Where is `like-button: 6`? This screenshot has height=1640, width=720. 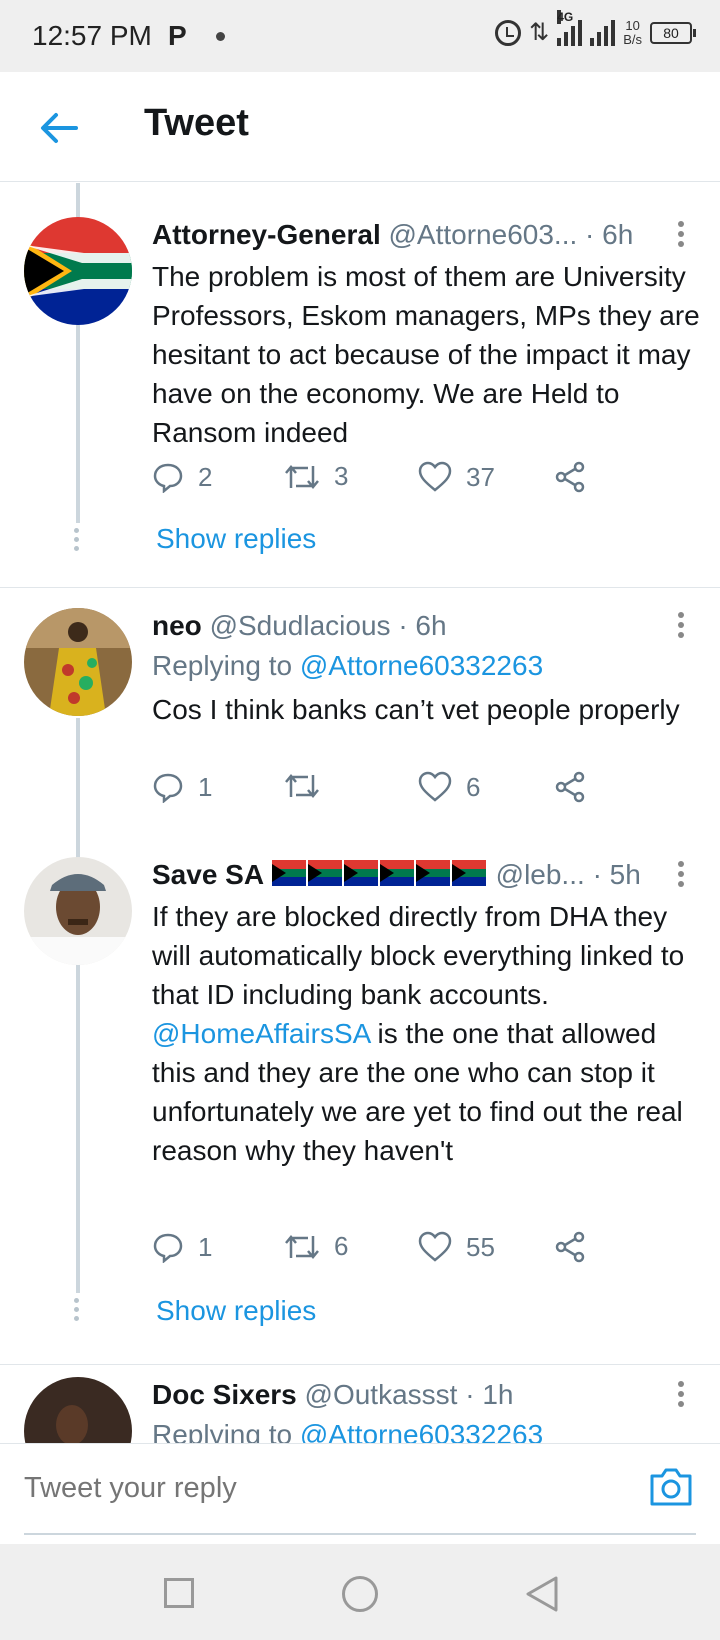 like-button: 6 is located at coordinates (449, 787).